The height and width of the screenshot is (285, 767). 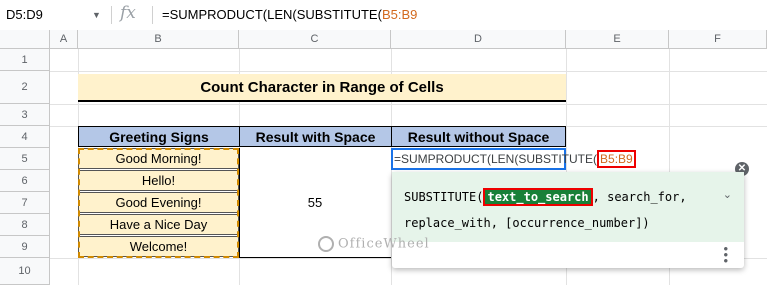 I want to click on watermark: OfficeWheel, so click(x=374, y=244).